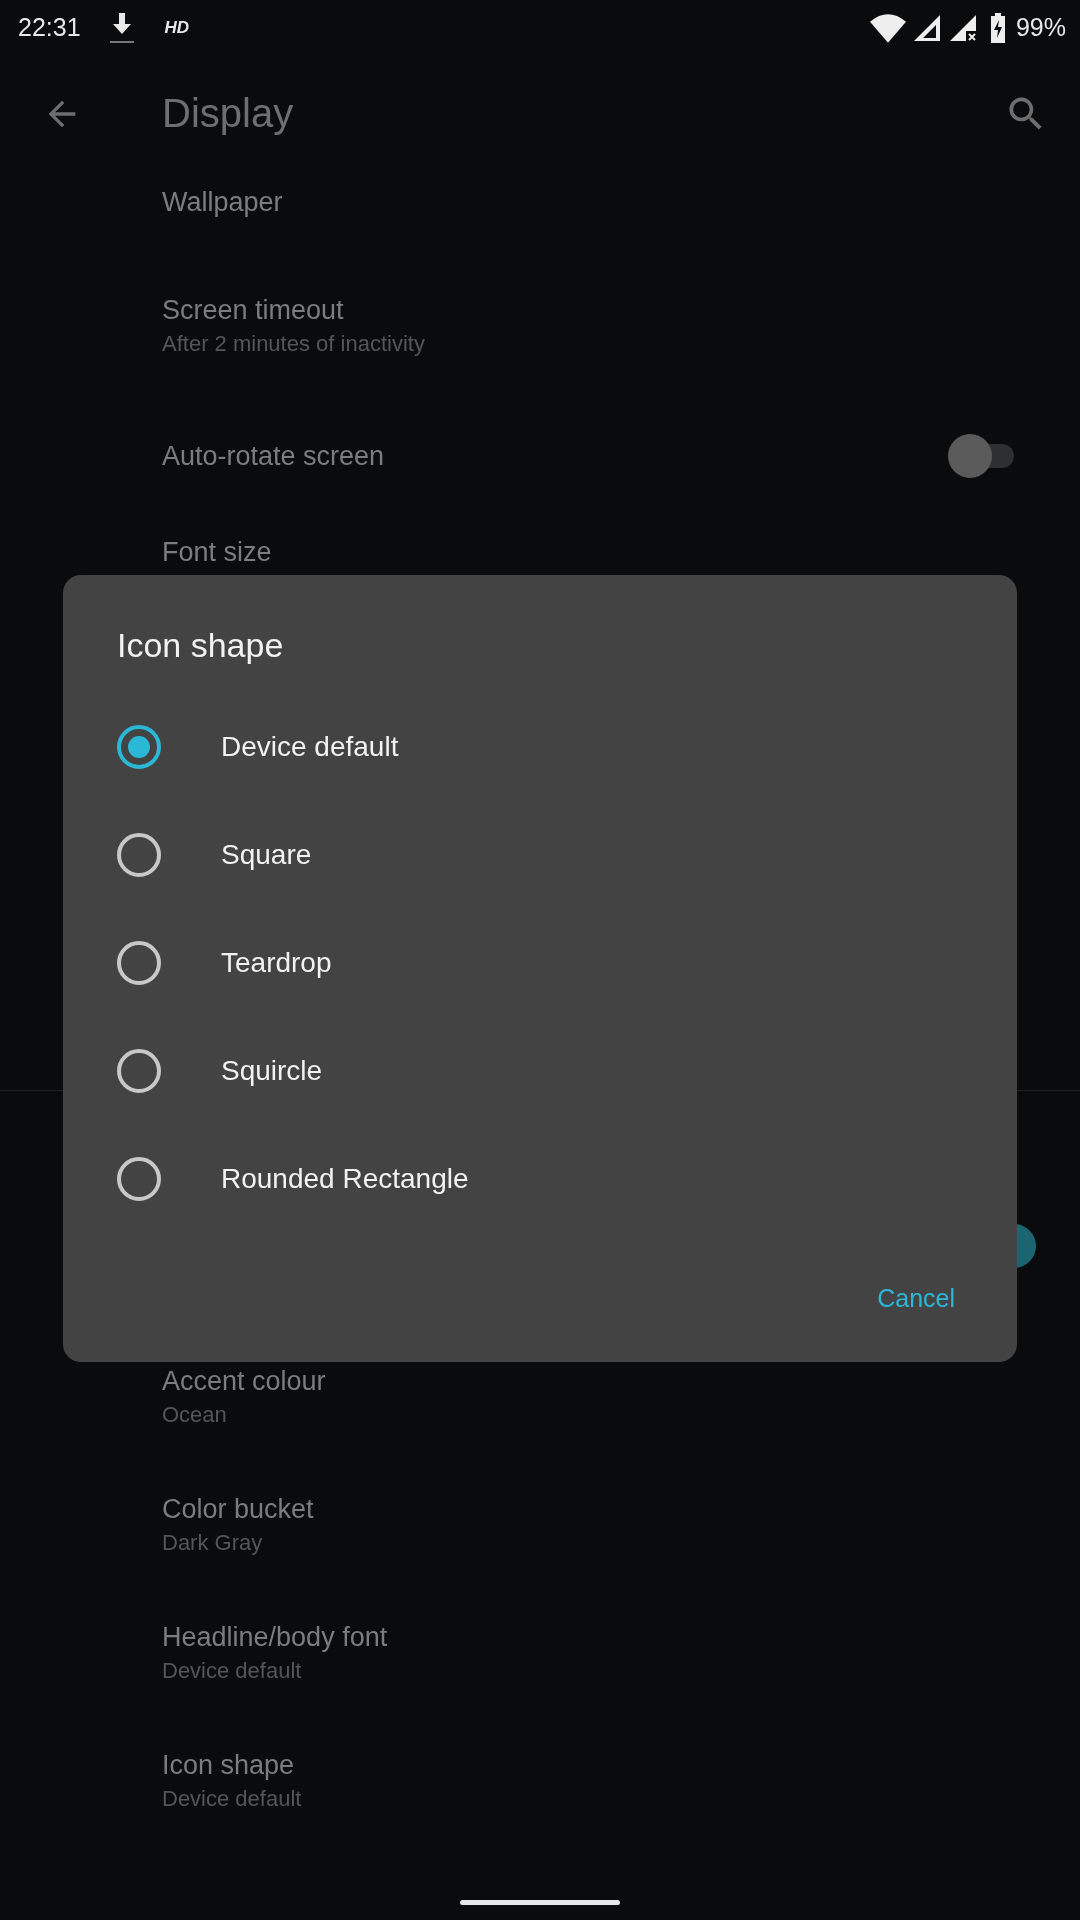 This screenshot has height=1920, width=1080. I want to click on radio-option: Squircle, so click(540, 1071).